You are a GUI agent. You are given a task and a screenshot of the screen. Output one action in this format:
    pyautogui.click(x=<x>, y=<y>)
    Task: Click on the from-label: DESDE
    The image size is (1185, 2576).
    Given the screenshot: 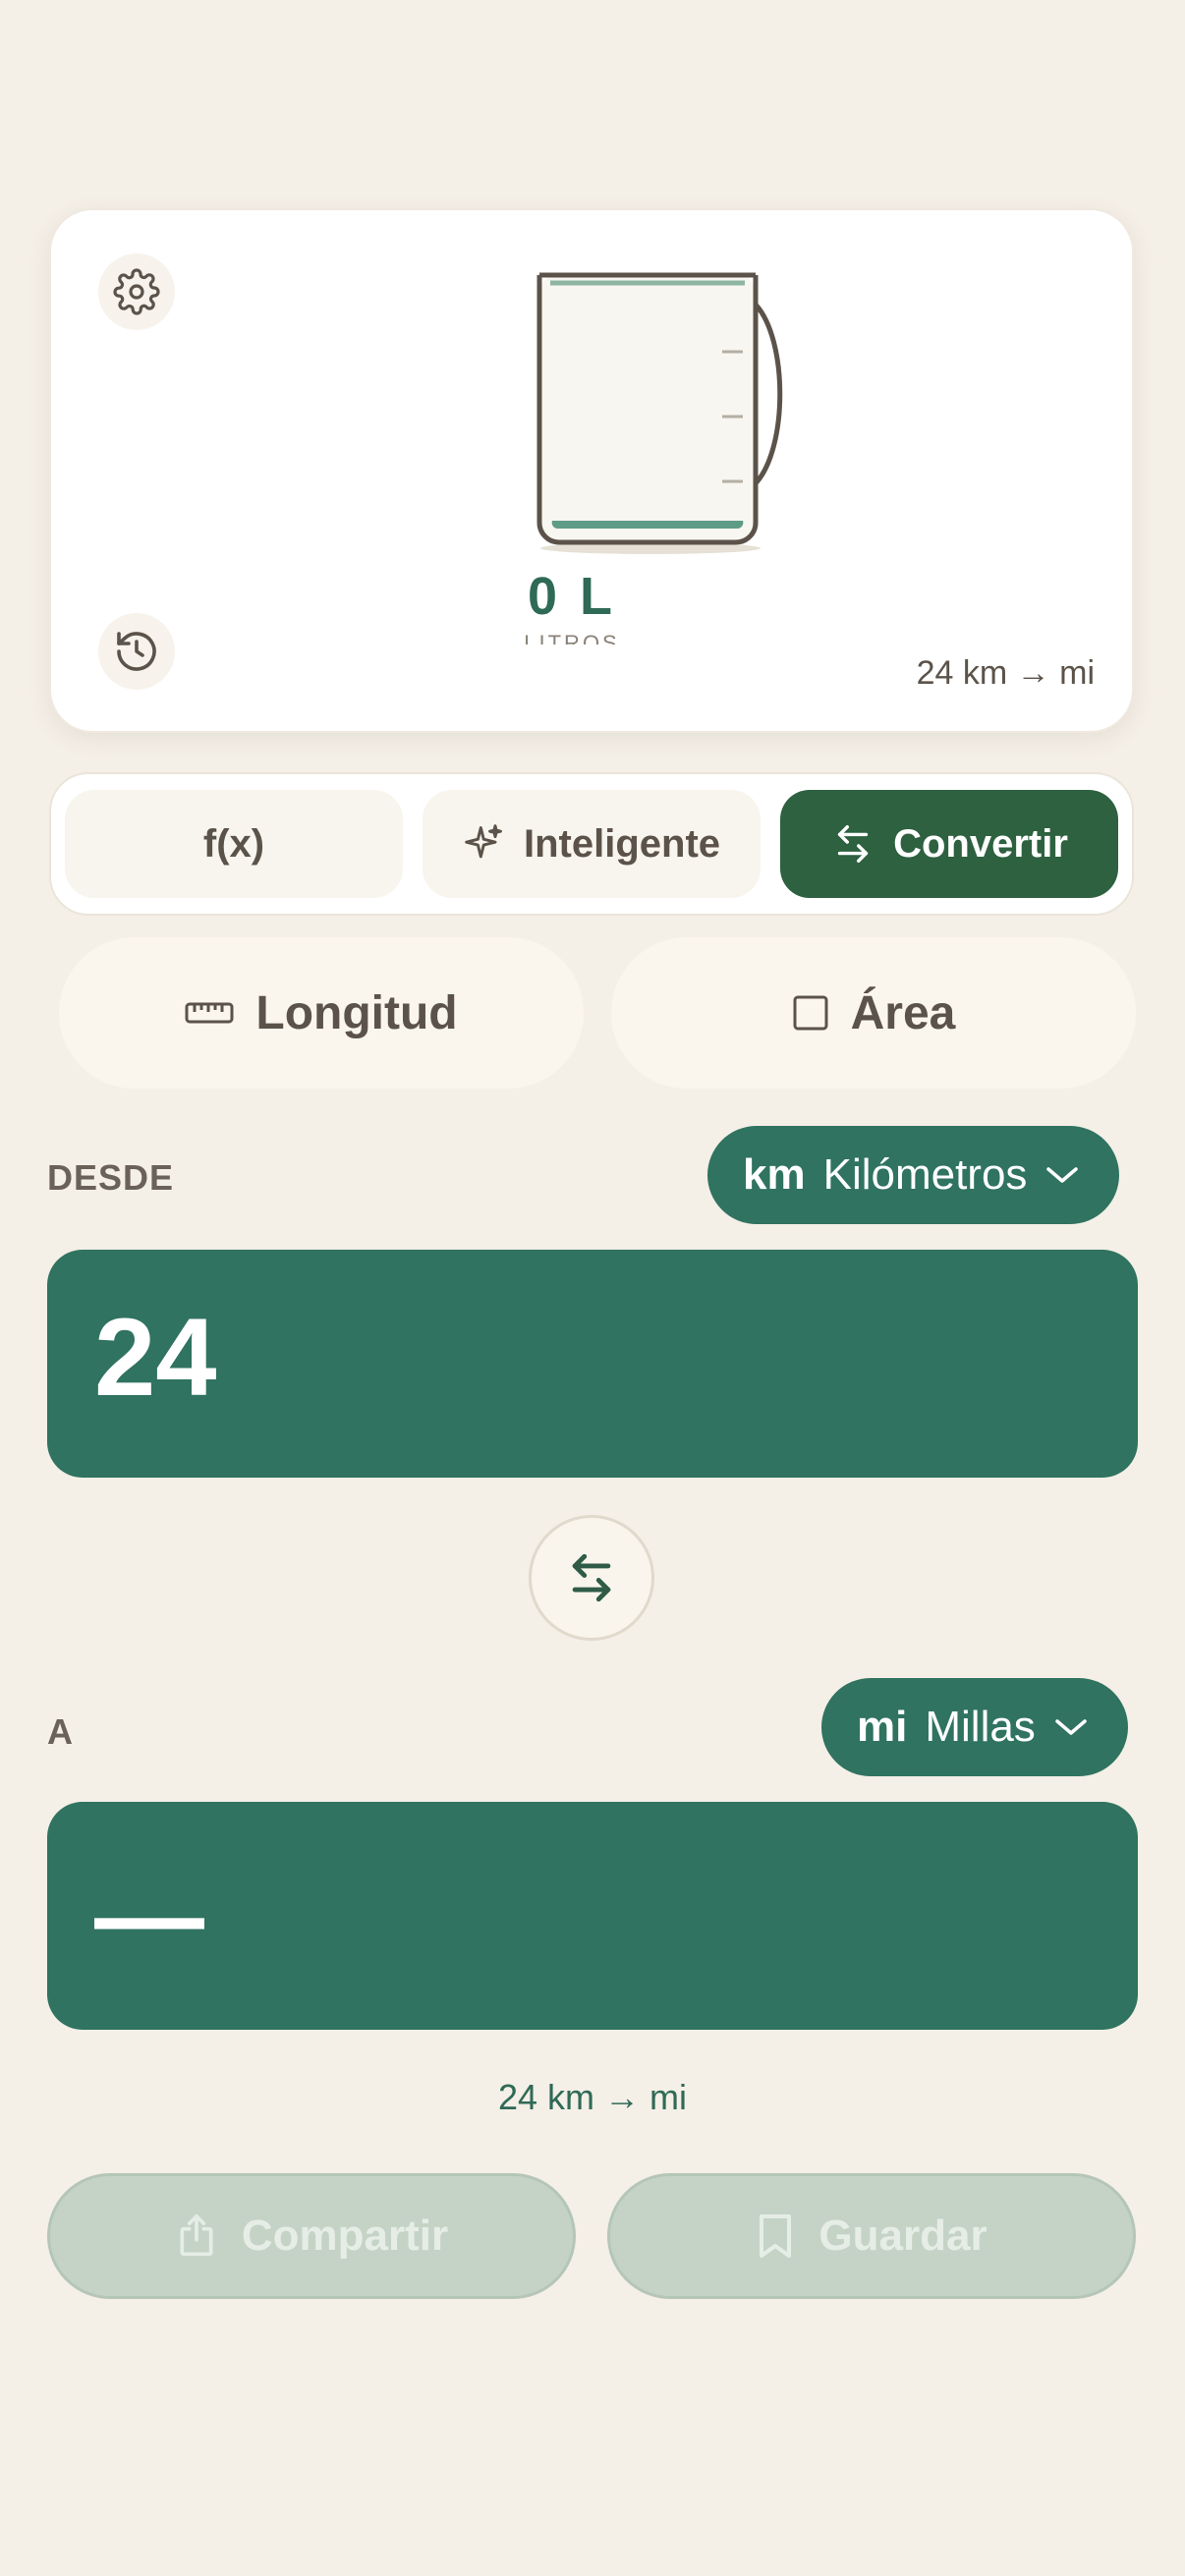 What is the action you would take?
    pyautogui.click(x=111, y=1177)
    